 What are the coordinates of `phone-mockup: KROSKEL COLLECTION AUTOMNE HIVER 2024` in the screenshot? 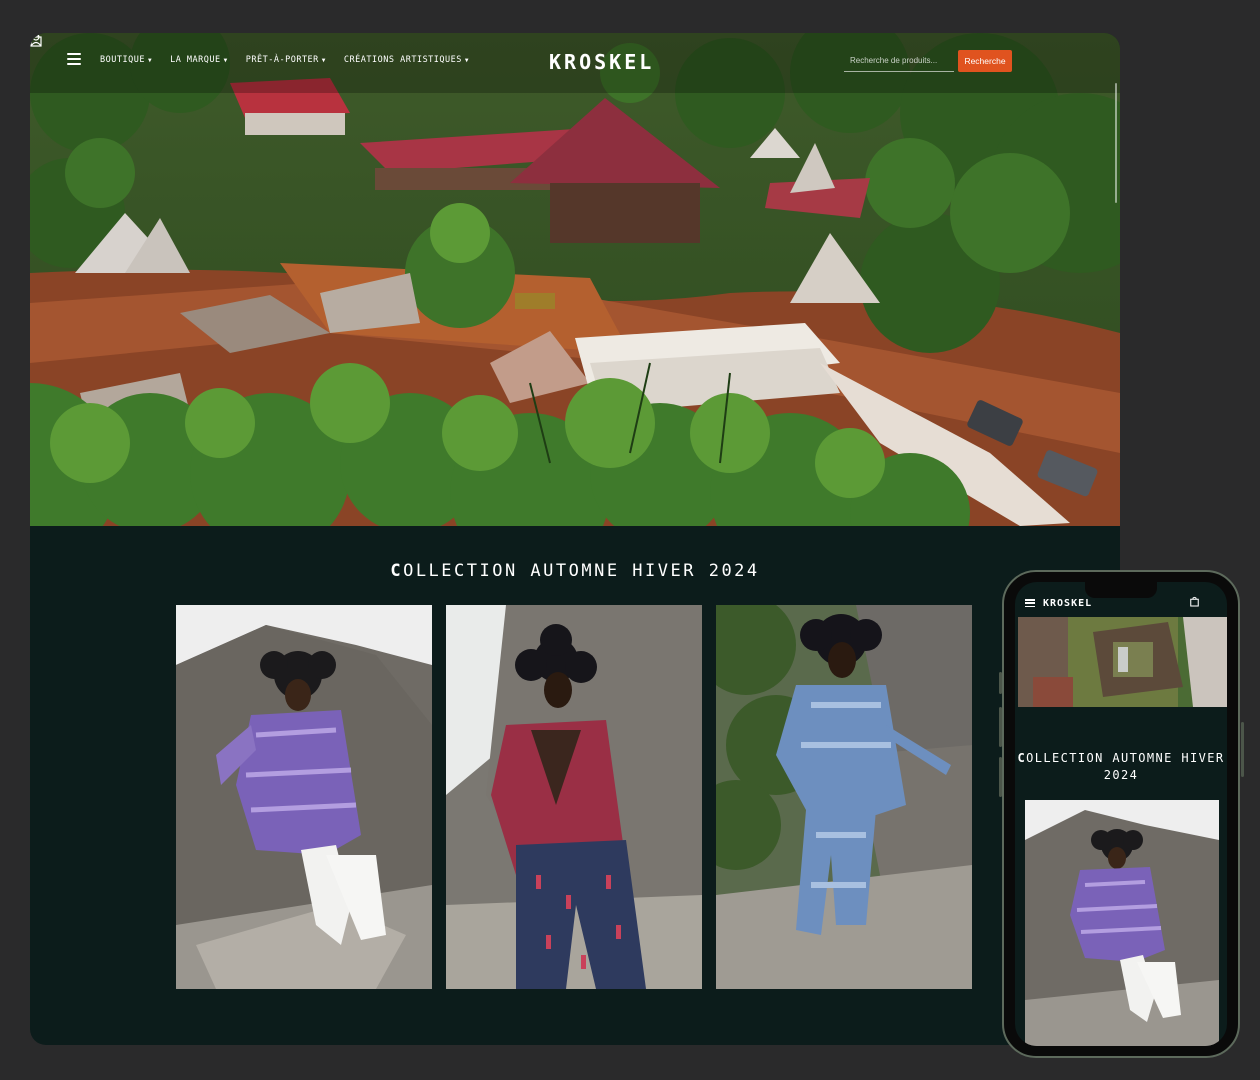 It's located at (1121, 814).